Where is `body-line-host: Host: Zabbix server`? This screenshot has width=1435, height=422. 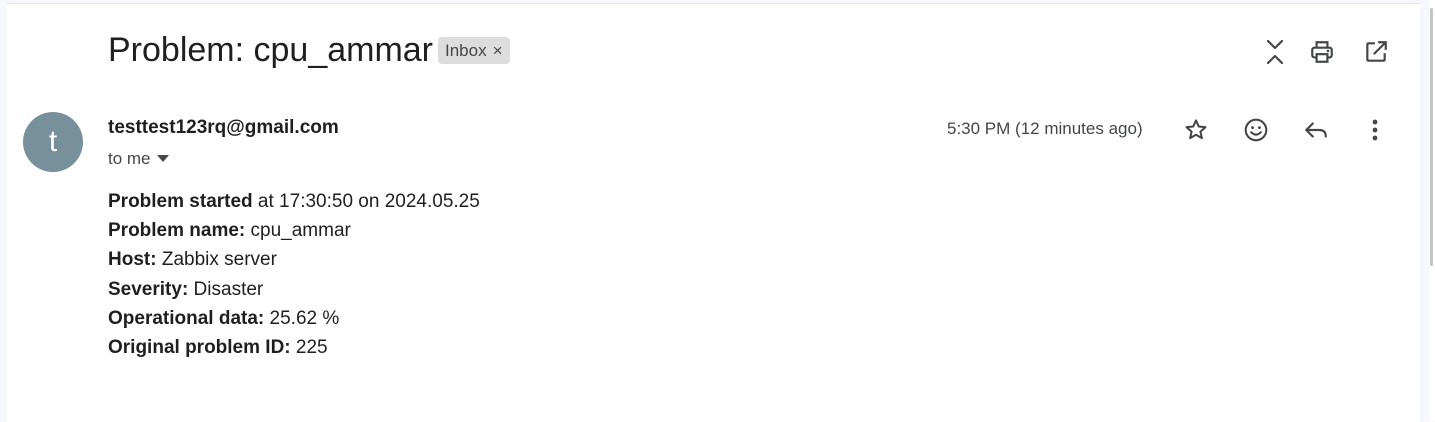 body-line-host: Host: Zabbix server is located at coordinates (294, 259).